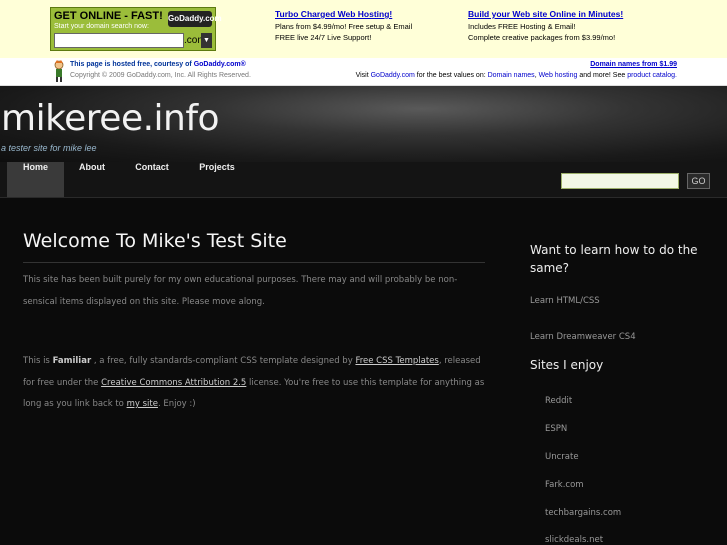 The width and height of the screenshot is (727, 545). Describe the element at coordinates (545, 14) in the screenshot. I see `ad-builder-link: Build your Web site Online in Minutes!` at that location.